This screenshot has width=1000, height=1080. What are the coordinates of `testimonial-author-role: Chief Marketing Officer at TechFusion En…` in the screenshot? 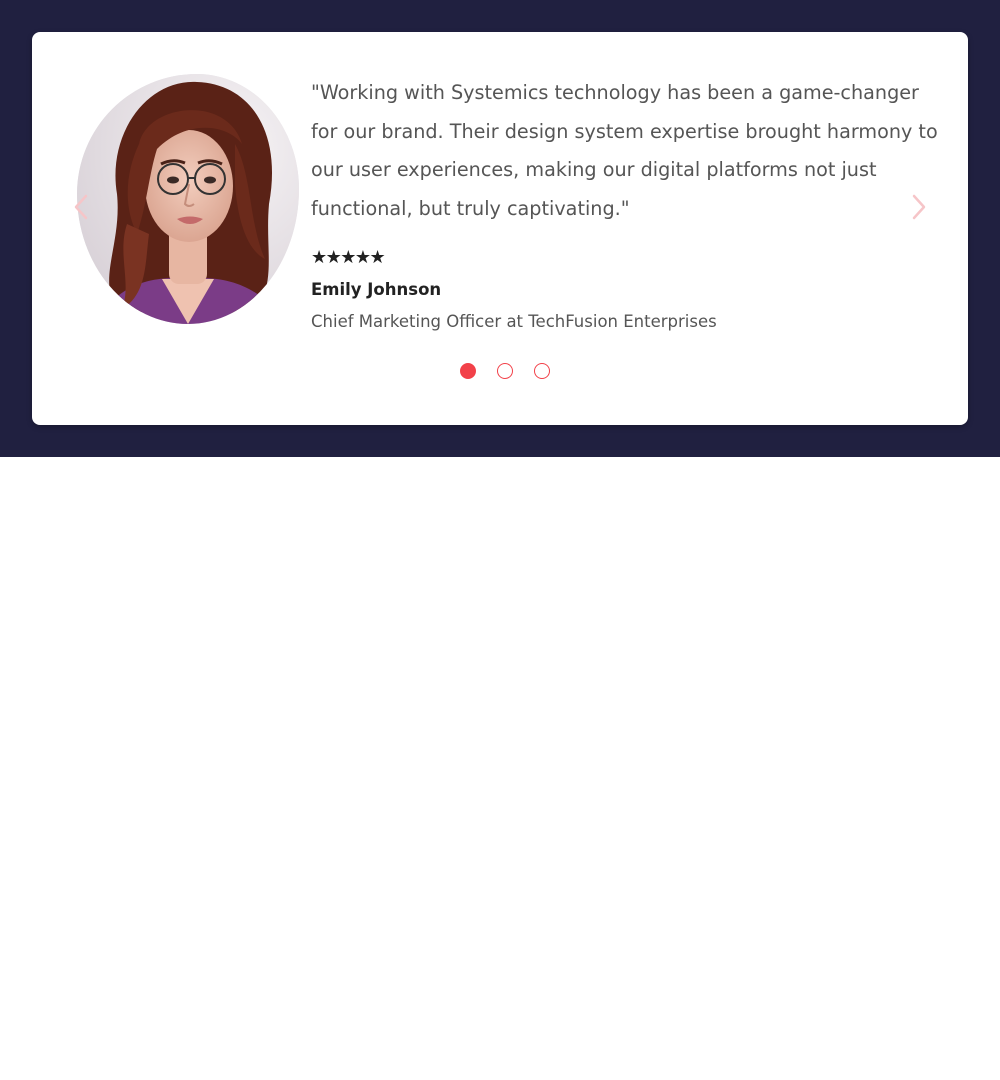 It's located at (514, 321).